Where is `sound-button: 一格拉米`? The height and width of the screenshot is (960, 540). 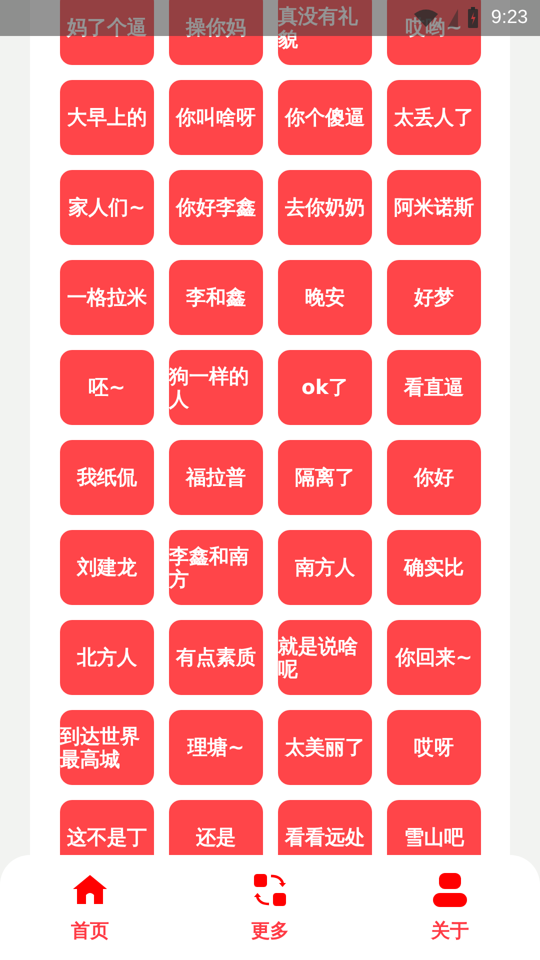 sound-button: 一格拉米 is located at coordinates (107, 297).